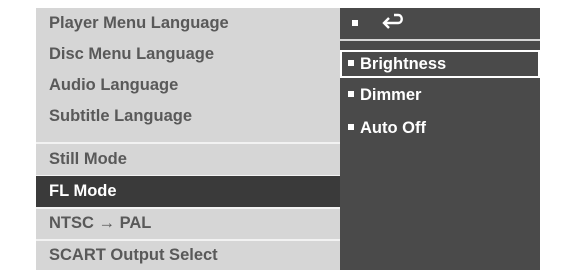  I want to click on menu-item-audio-language: Audio Language, so click(188, 85).